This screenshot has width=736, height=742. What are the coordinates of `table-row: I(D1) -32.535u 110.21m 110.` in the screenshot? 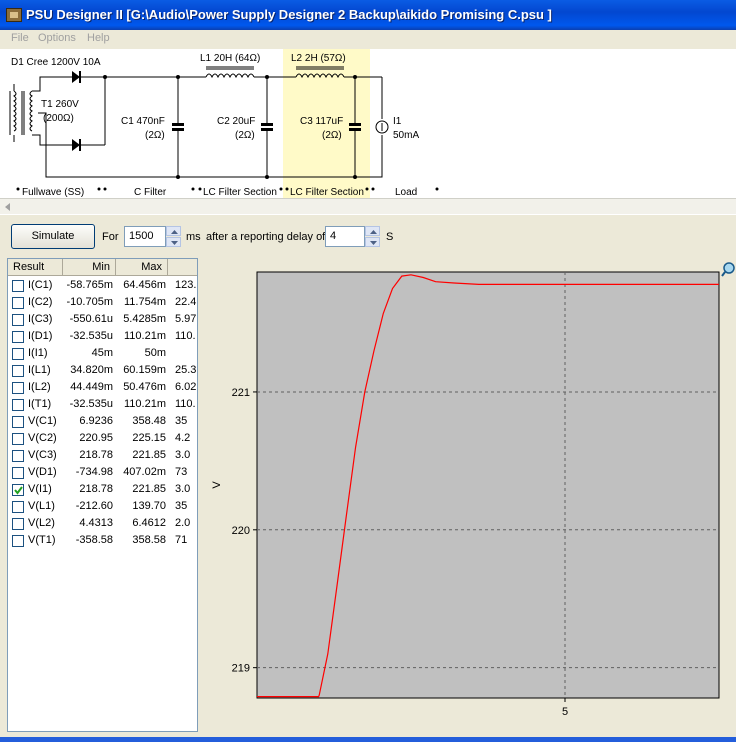 It's located at (102, 336).